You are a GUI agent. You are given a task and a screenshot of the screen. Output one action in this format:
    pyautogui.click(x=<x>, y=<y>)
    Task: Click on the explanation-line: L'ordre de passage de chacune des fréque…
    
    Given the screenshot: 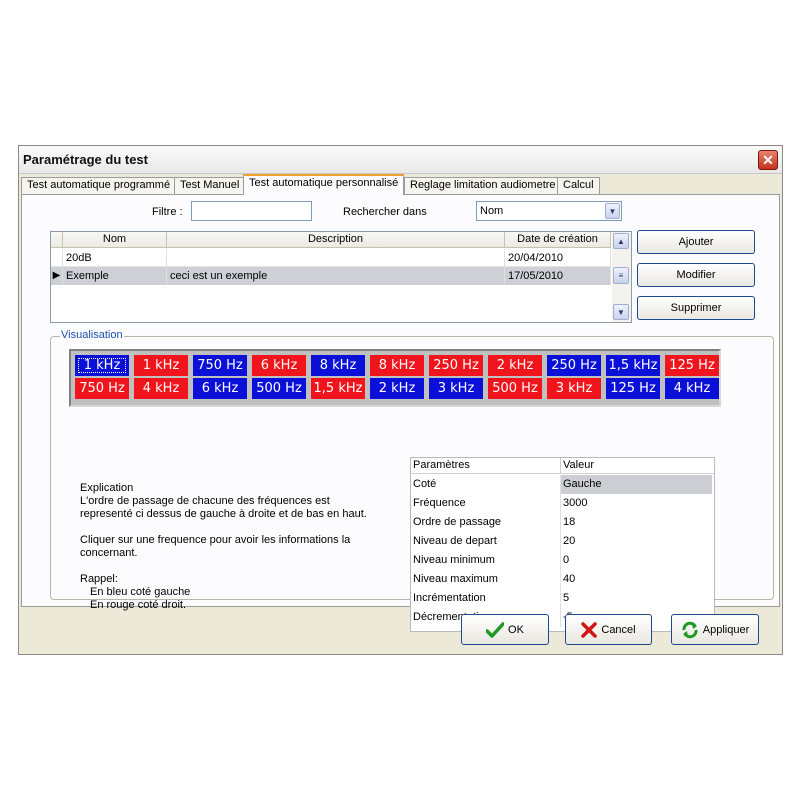 What is the action you would take?
    pyautogui.click(x=205, y=501)
    